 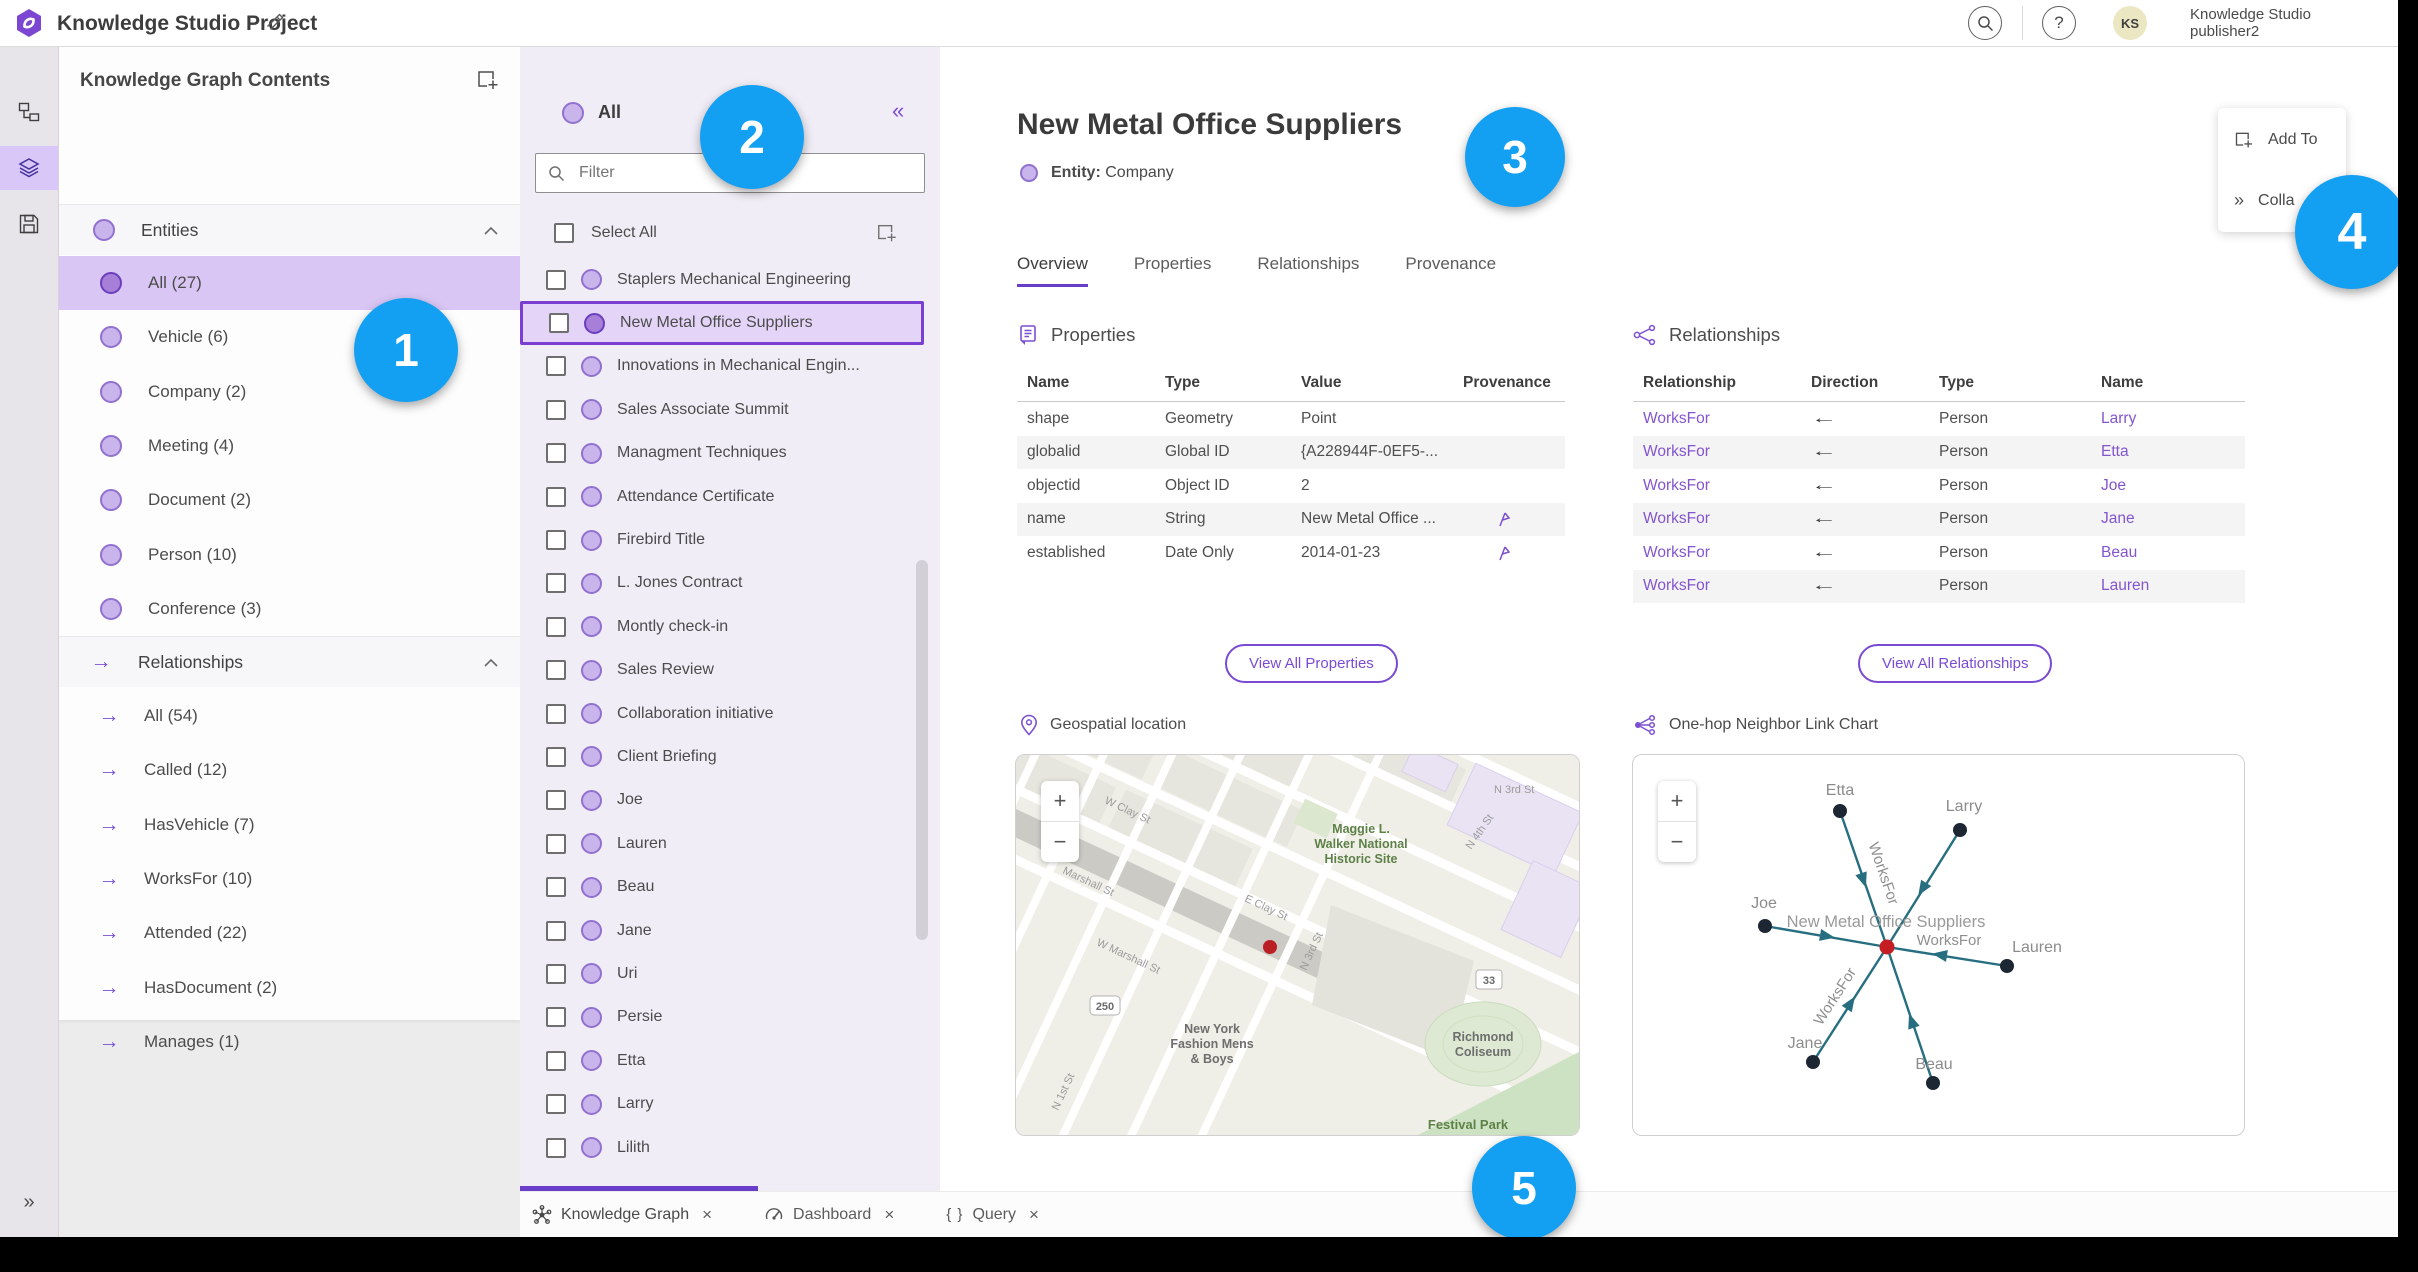 What do you see at coordinates (722, 973) in the screenshot?
I see `list-item: Uri` at bounding box center [722, 973].